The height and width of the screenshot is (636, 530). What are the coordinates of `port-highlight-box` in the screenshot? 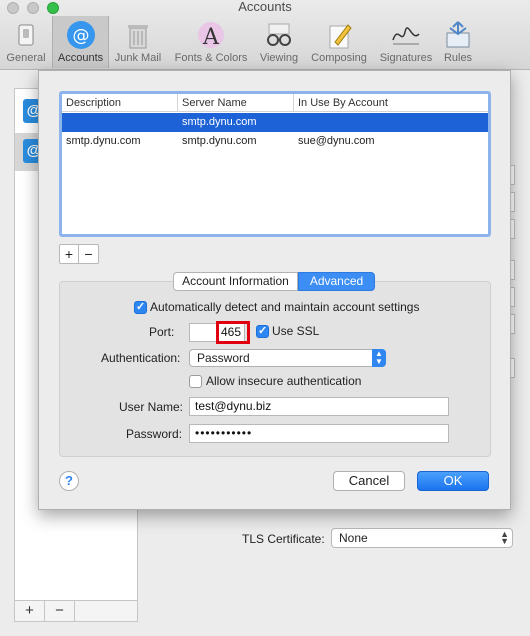 It's located at (233, 332).